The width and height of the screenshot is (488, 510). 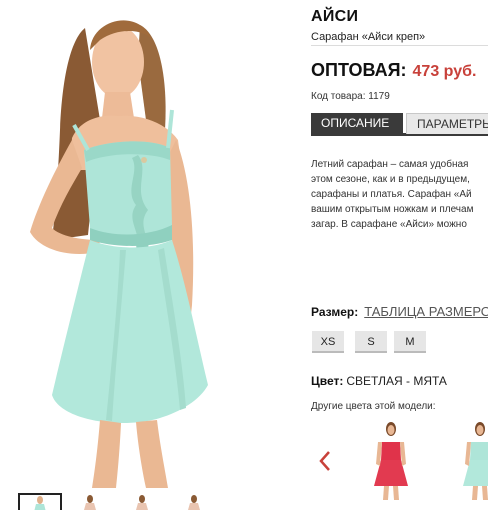 I want to click on product-subtitle: Сарафан «Айси креп», so click(x=368, y=37).